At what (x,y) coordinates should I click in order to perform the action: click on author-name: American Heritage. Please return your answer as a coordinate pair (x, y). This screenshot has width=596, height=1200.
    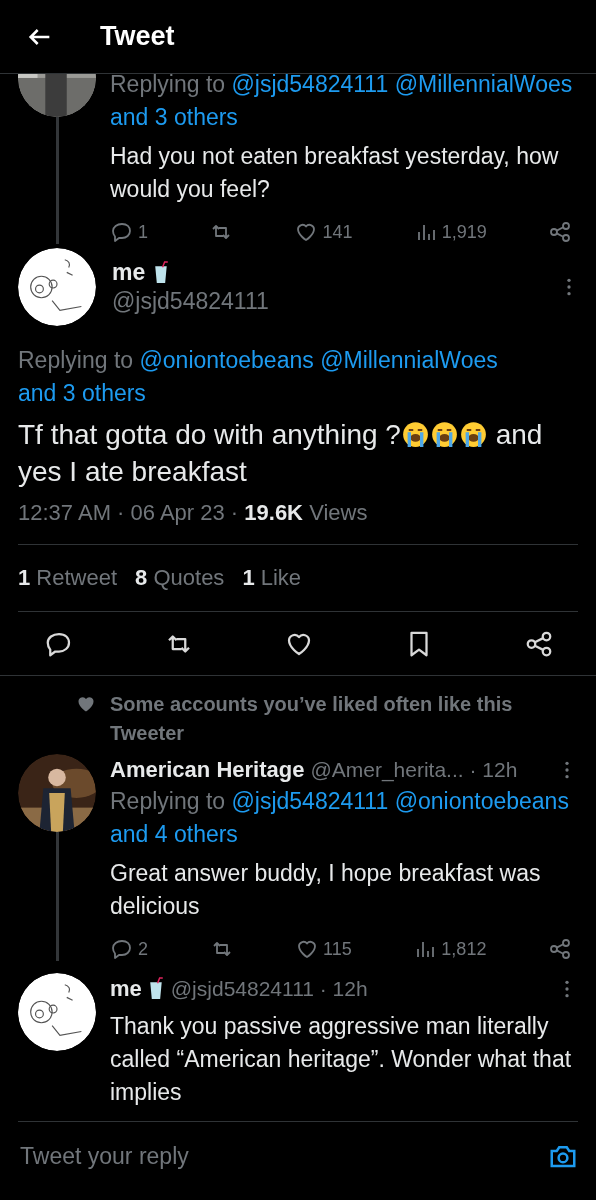
    Looking at the image, I should click on (207, 769).